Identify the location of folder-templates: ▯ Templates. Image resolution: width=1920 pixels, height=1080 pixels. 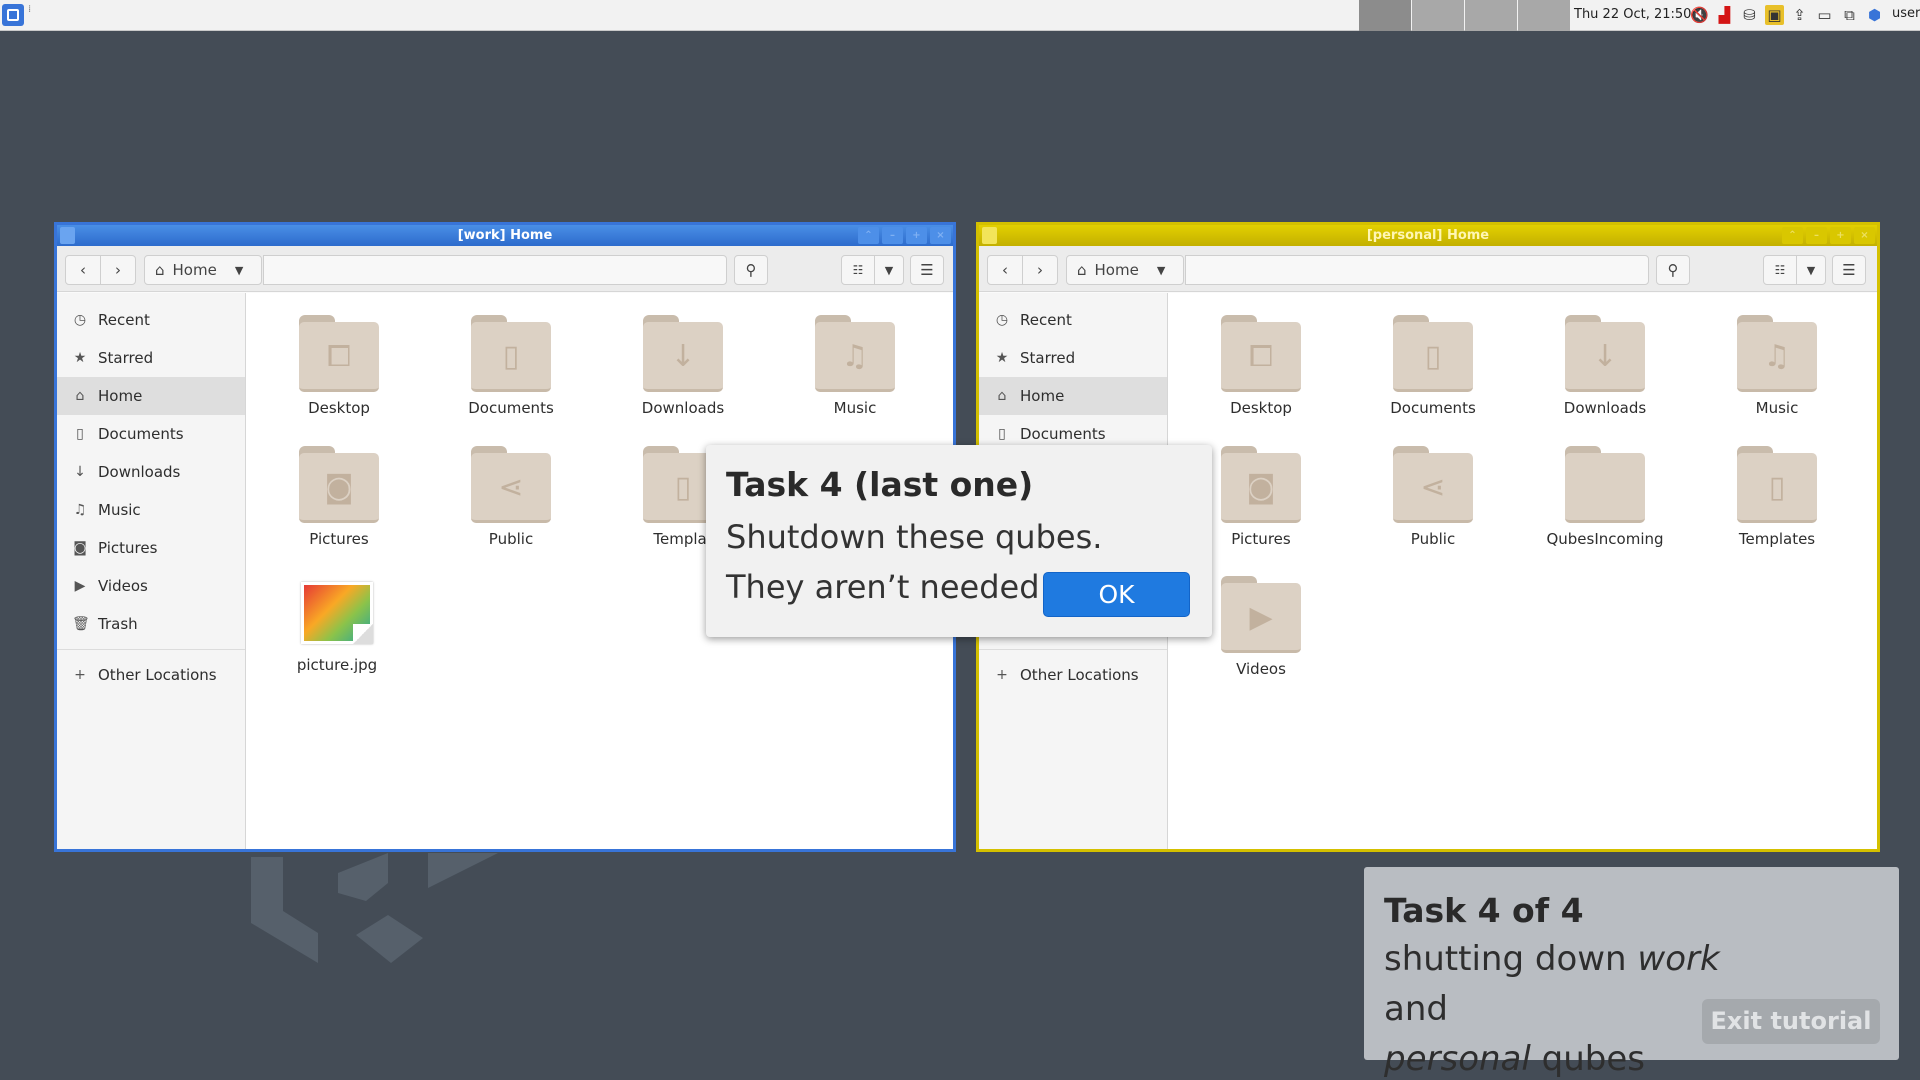
(1777, 496).